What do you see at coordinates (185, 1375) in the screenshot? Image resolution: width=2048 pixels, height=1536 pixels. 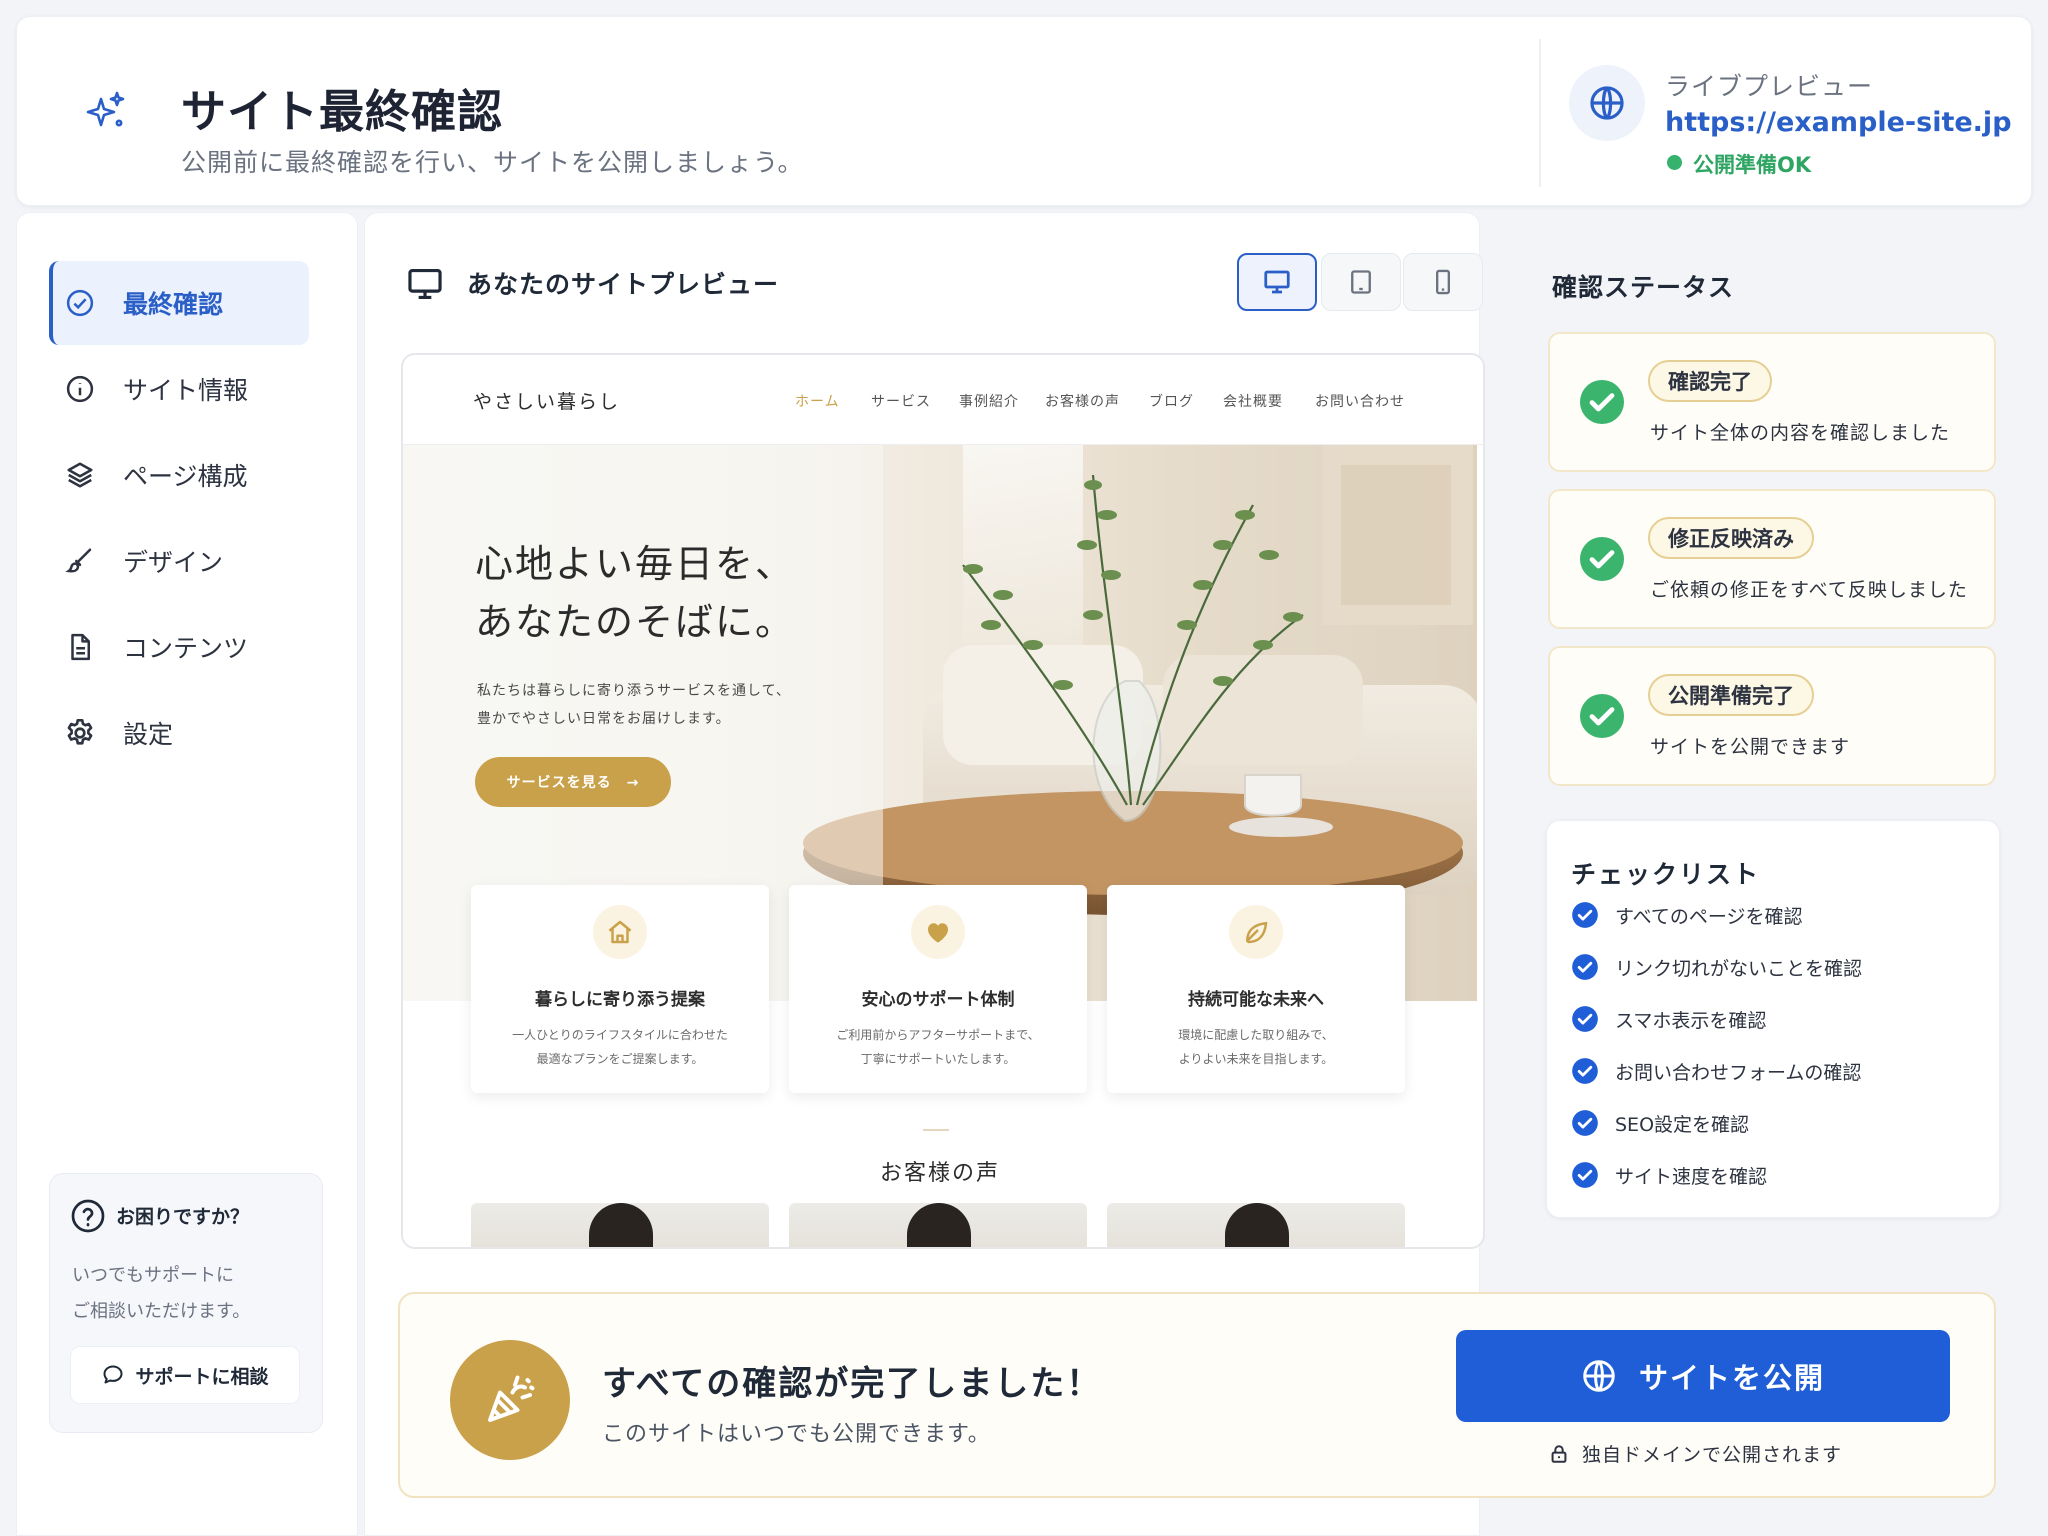 I see `support-button: サポートに相談` at bounding box center [185, 1375].